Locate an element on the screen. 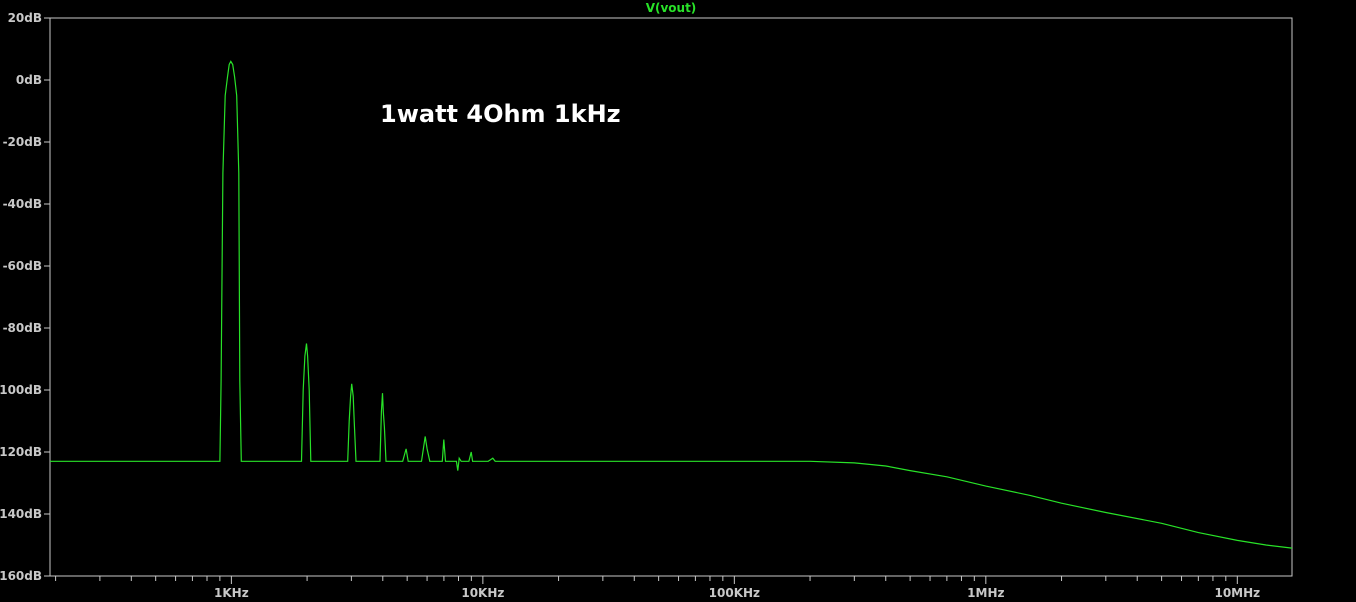 This screenshot has width=1356, height=602. plot-annotation: 1watt 4Ohm 1kHz is located at coordinates (500, 114).